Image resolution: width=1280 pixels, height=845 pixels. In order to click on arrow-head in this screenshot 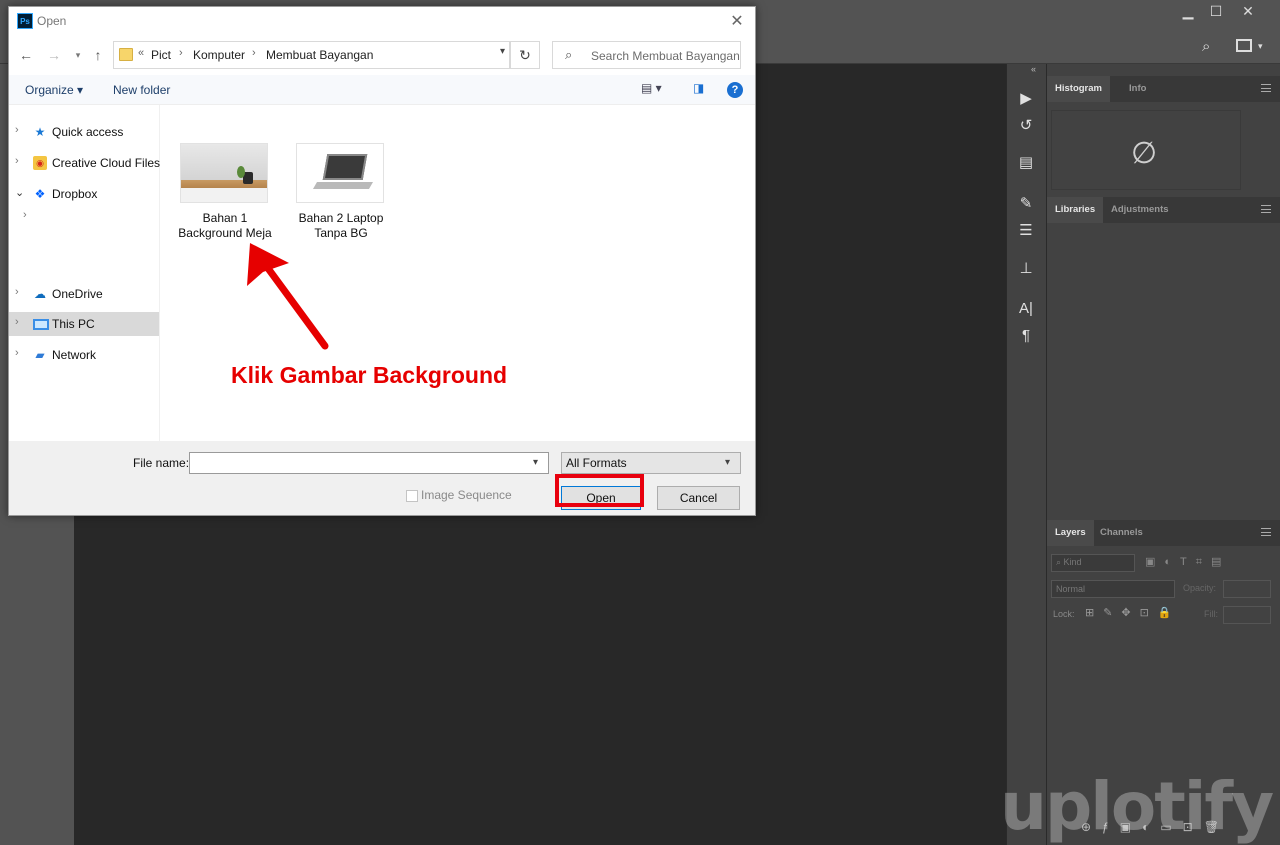, I will do `click(268, 264)`.